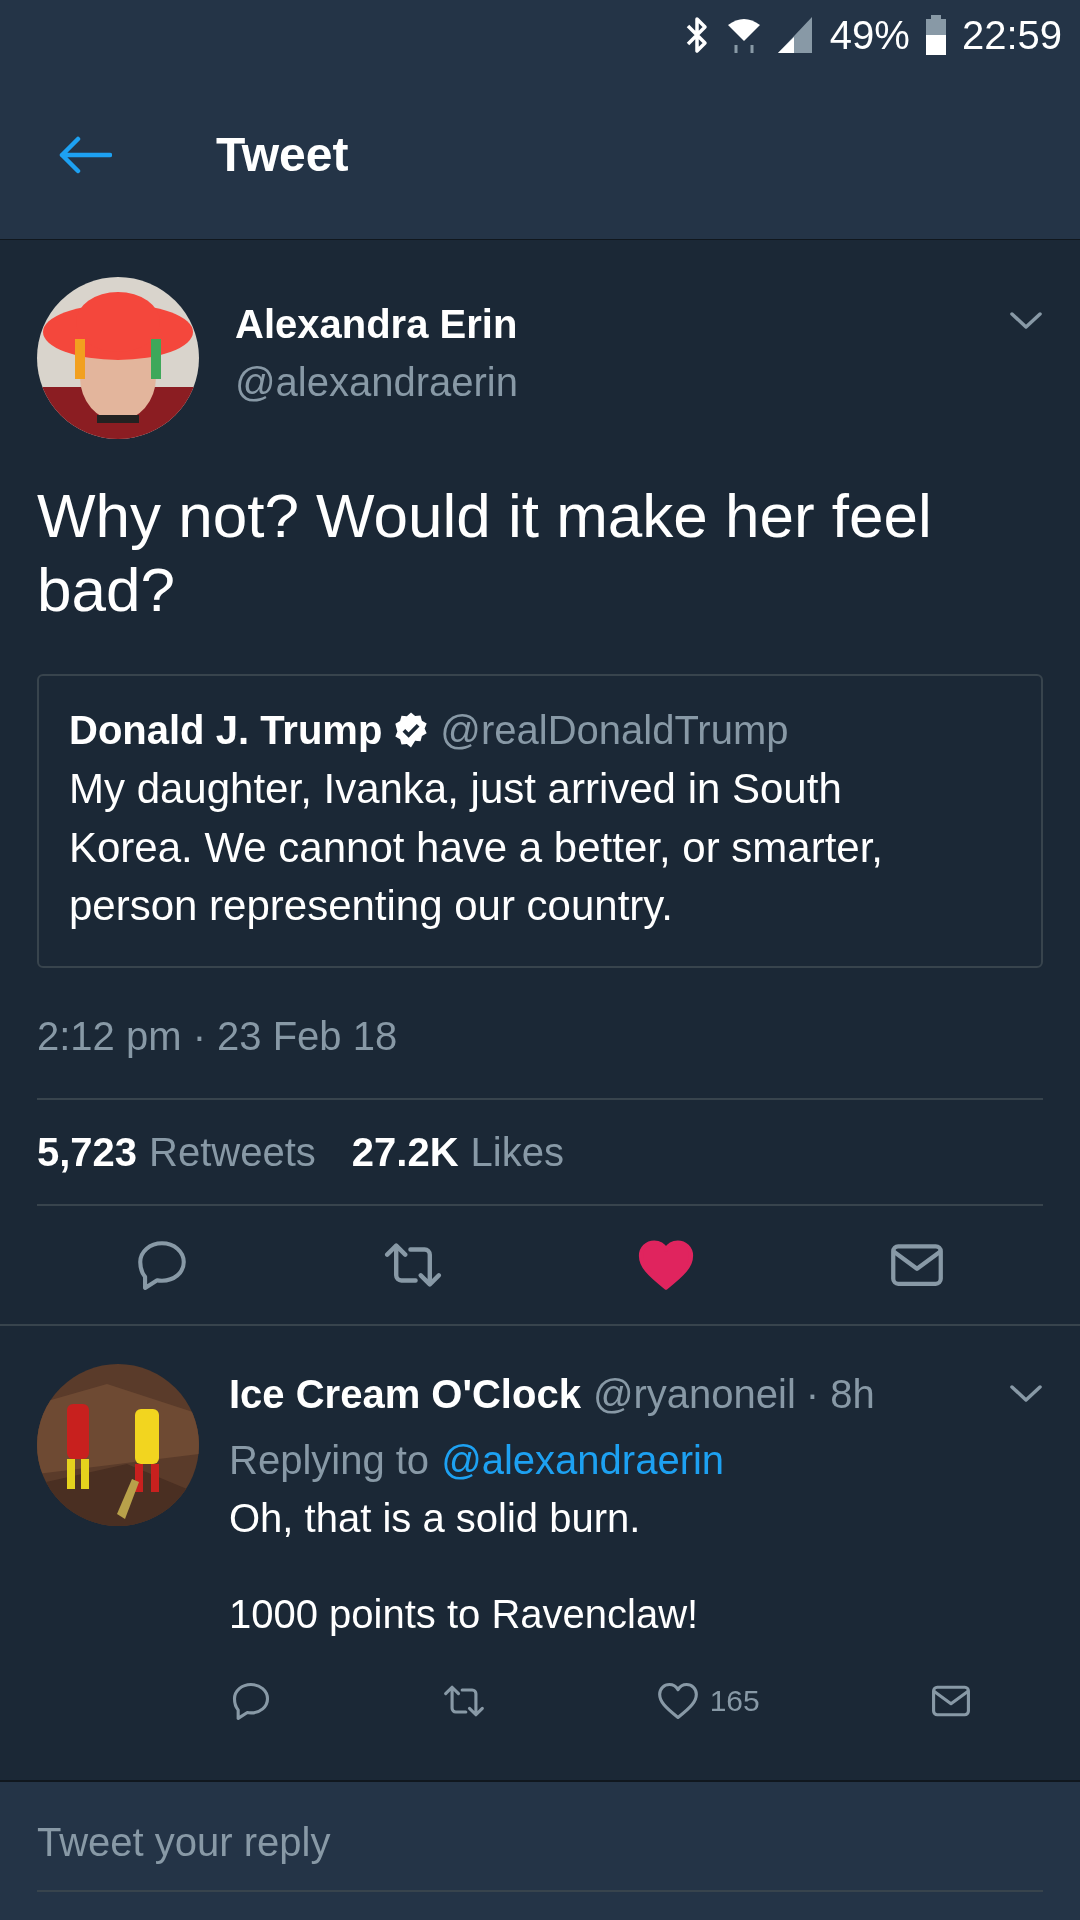 The height and width of the screenshot is (1920, 1080). I want to click on mention-link: @alexandraerin, so click(583, 1460).